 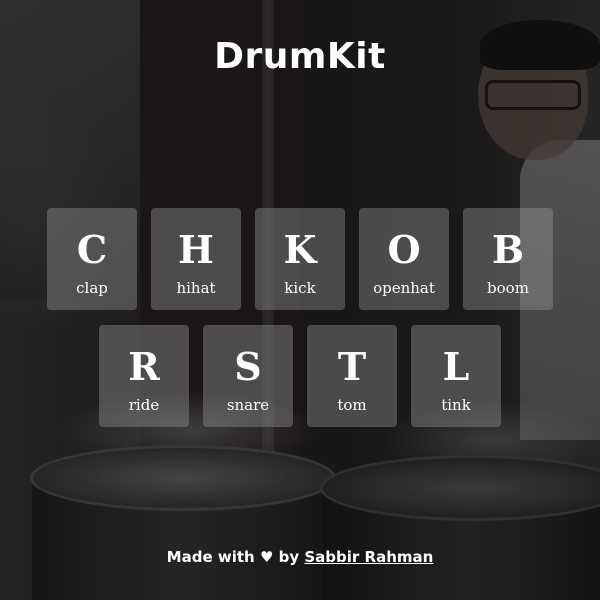 I want to click on key-letter: R, so click(x=144, y=366).